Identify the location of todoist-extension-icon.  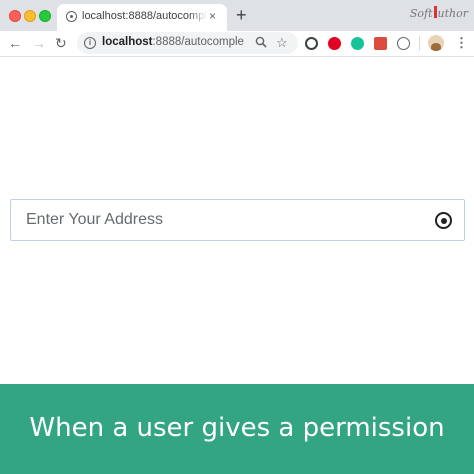
(380, 43).